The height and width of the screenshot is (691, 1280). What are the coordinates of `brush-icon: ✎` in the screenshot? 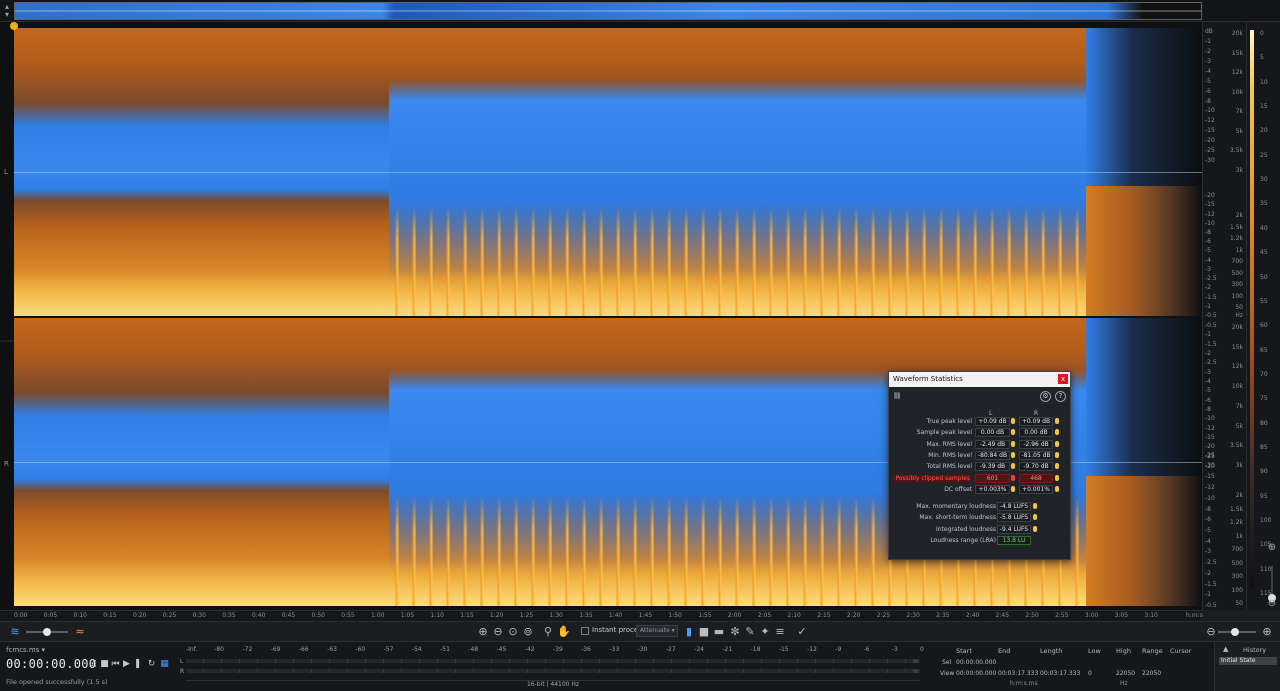 It's located at (750, 632).